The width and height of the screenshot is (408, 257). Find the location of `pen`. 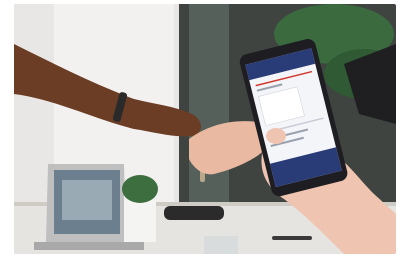

pen is located at coordinates (292, 238).